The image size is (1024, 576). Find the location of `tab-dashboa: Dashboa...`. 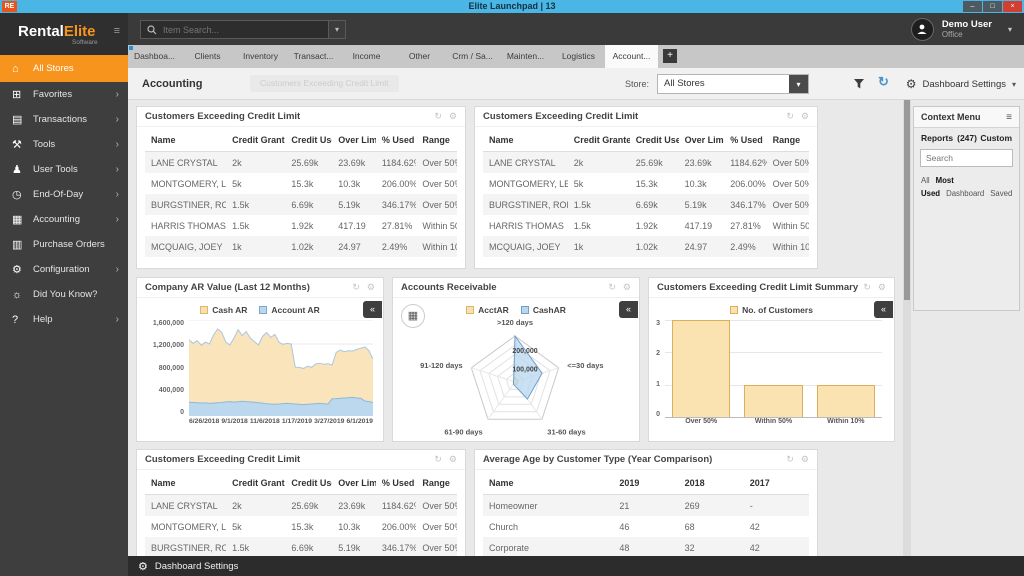

tab-dashboa: Dashboa... is located at coordinates (154, 56).